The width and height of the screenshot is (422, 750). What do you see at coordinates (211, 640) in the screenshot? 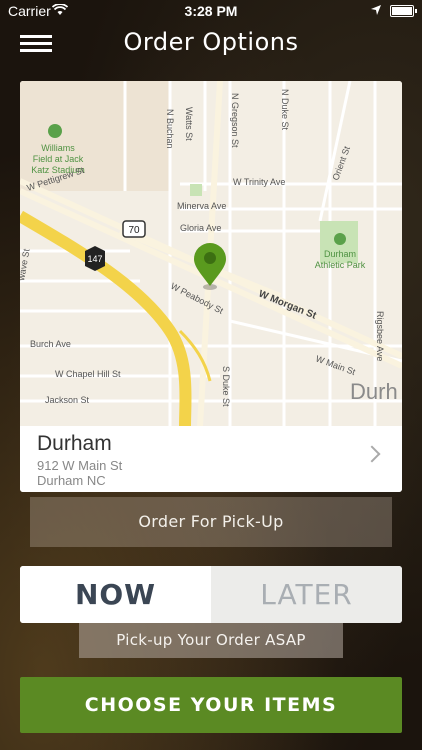
I see `timing-note: Pick-up Your Order ASAP` at bounding box center [211, 640].